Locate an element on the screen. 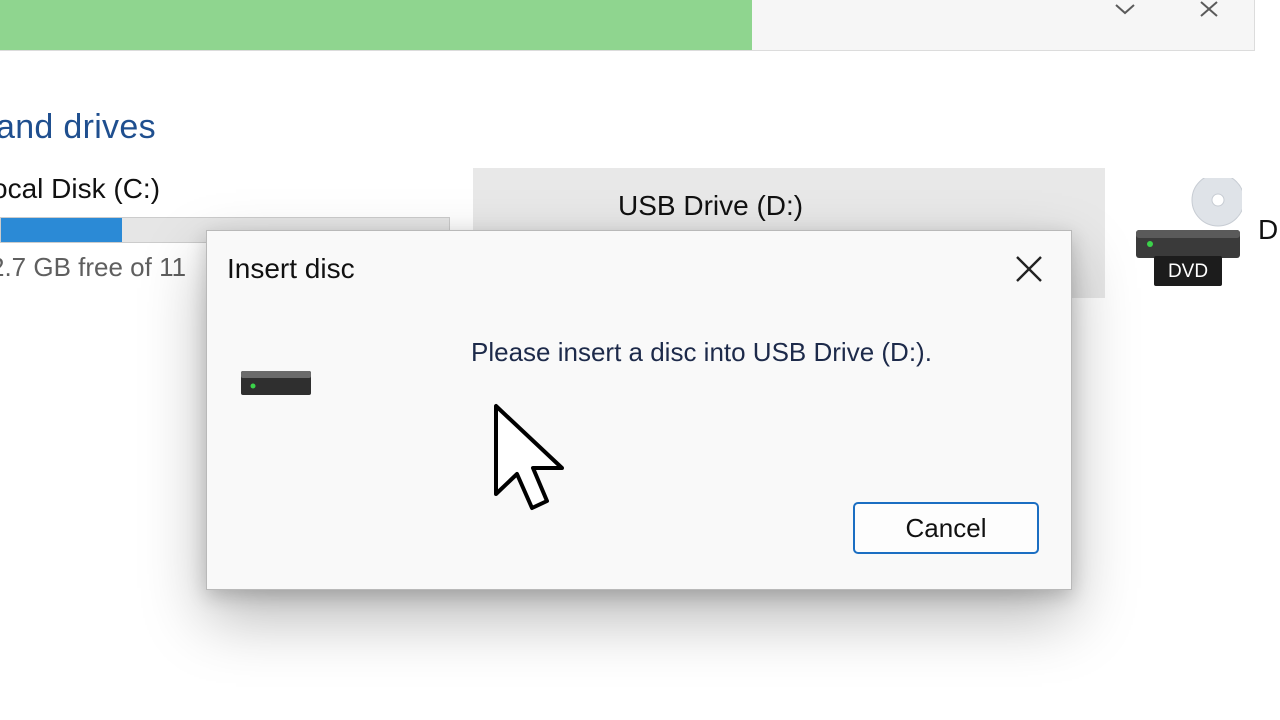  local-disk-c-free-space: 2.7 GB free of 11 is located at coordinates (93, 267).